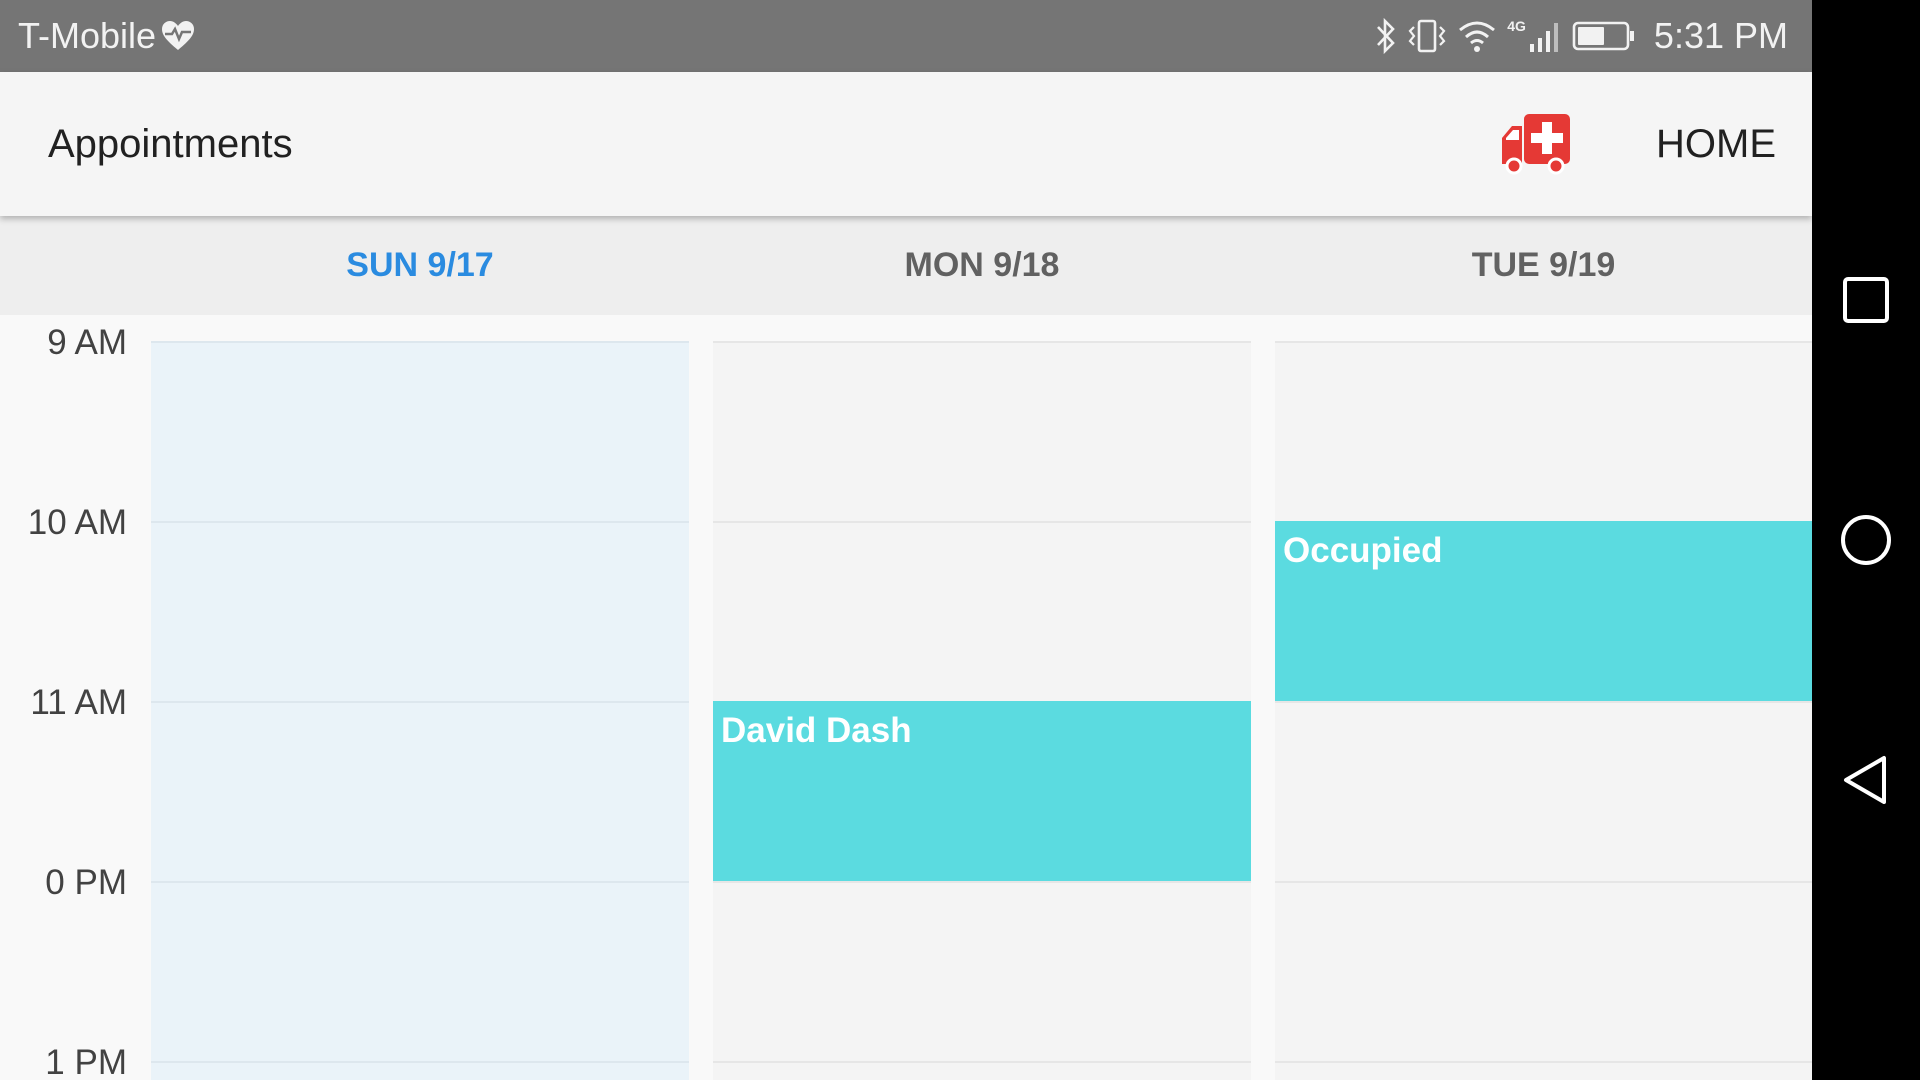 The image size is (1920, 1080). I want to click on bluetooth-icon, so click(1386, 36).